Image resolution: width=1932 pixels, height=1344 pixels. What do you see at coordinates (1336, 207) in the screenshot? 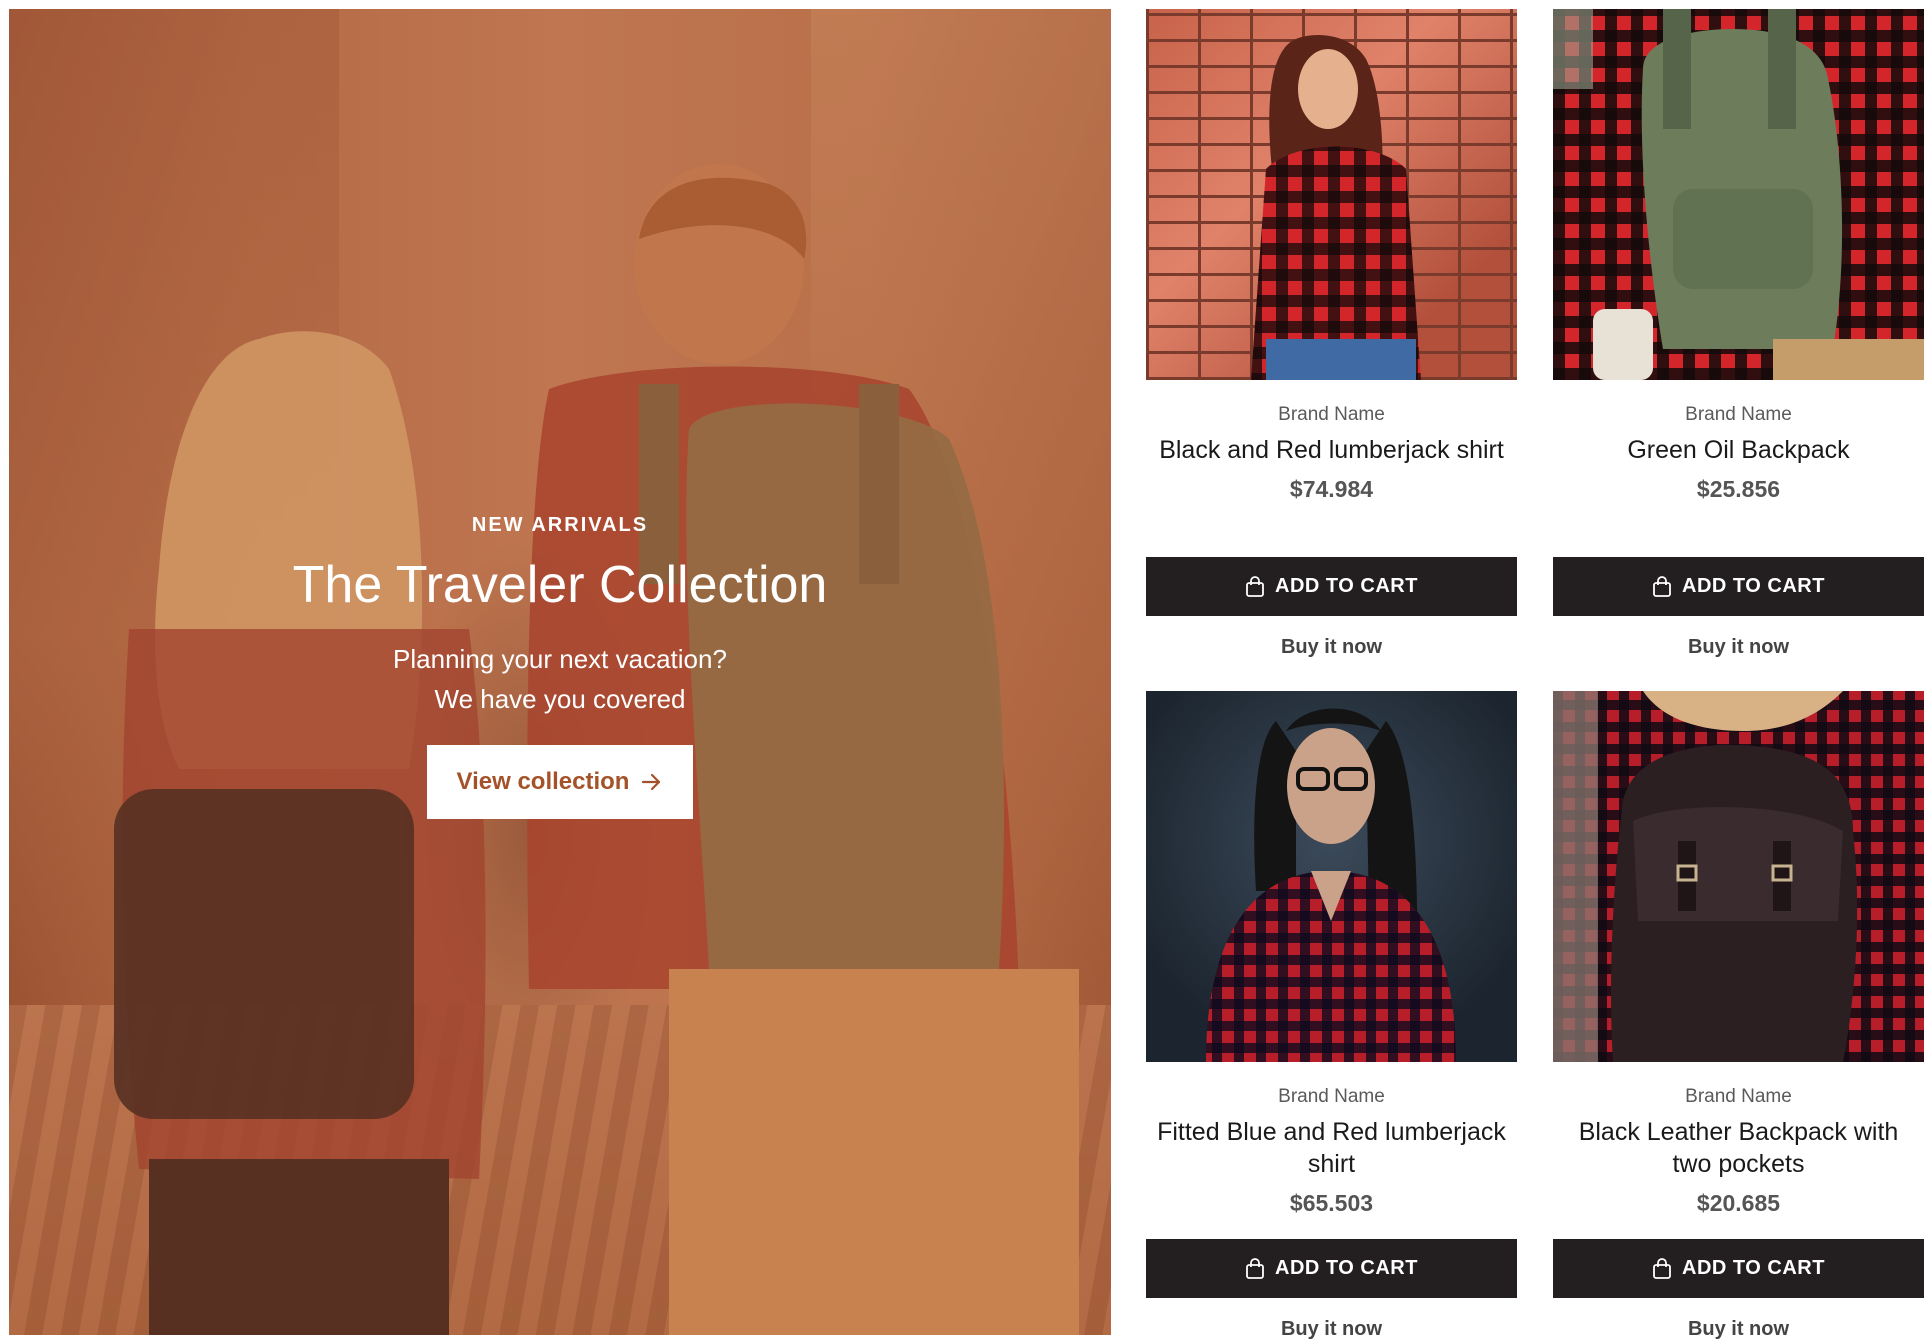
I see `product-photo-woman-lumberjack` at bounding box center [1336, 207].